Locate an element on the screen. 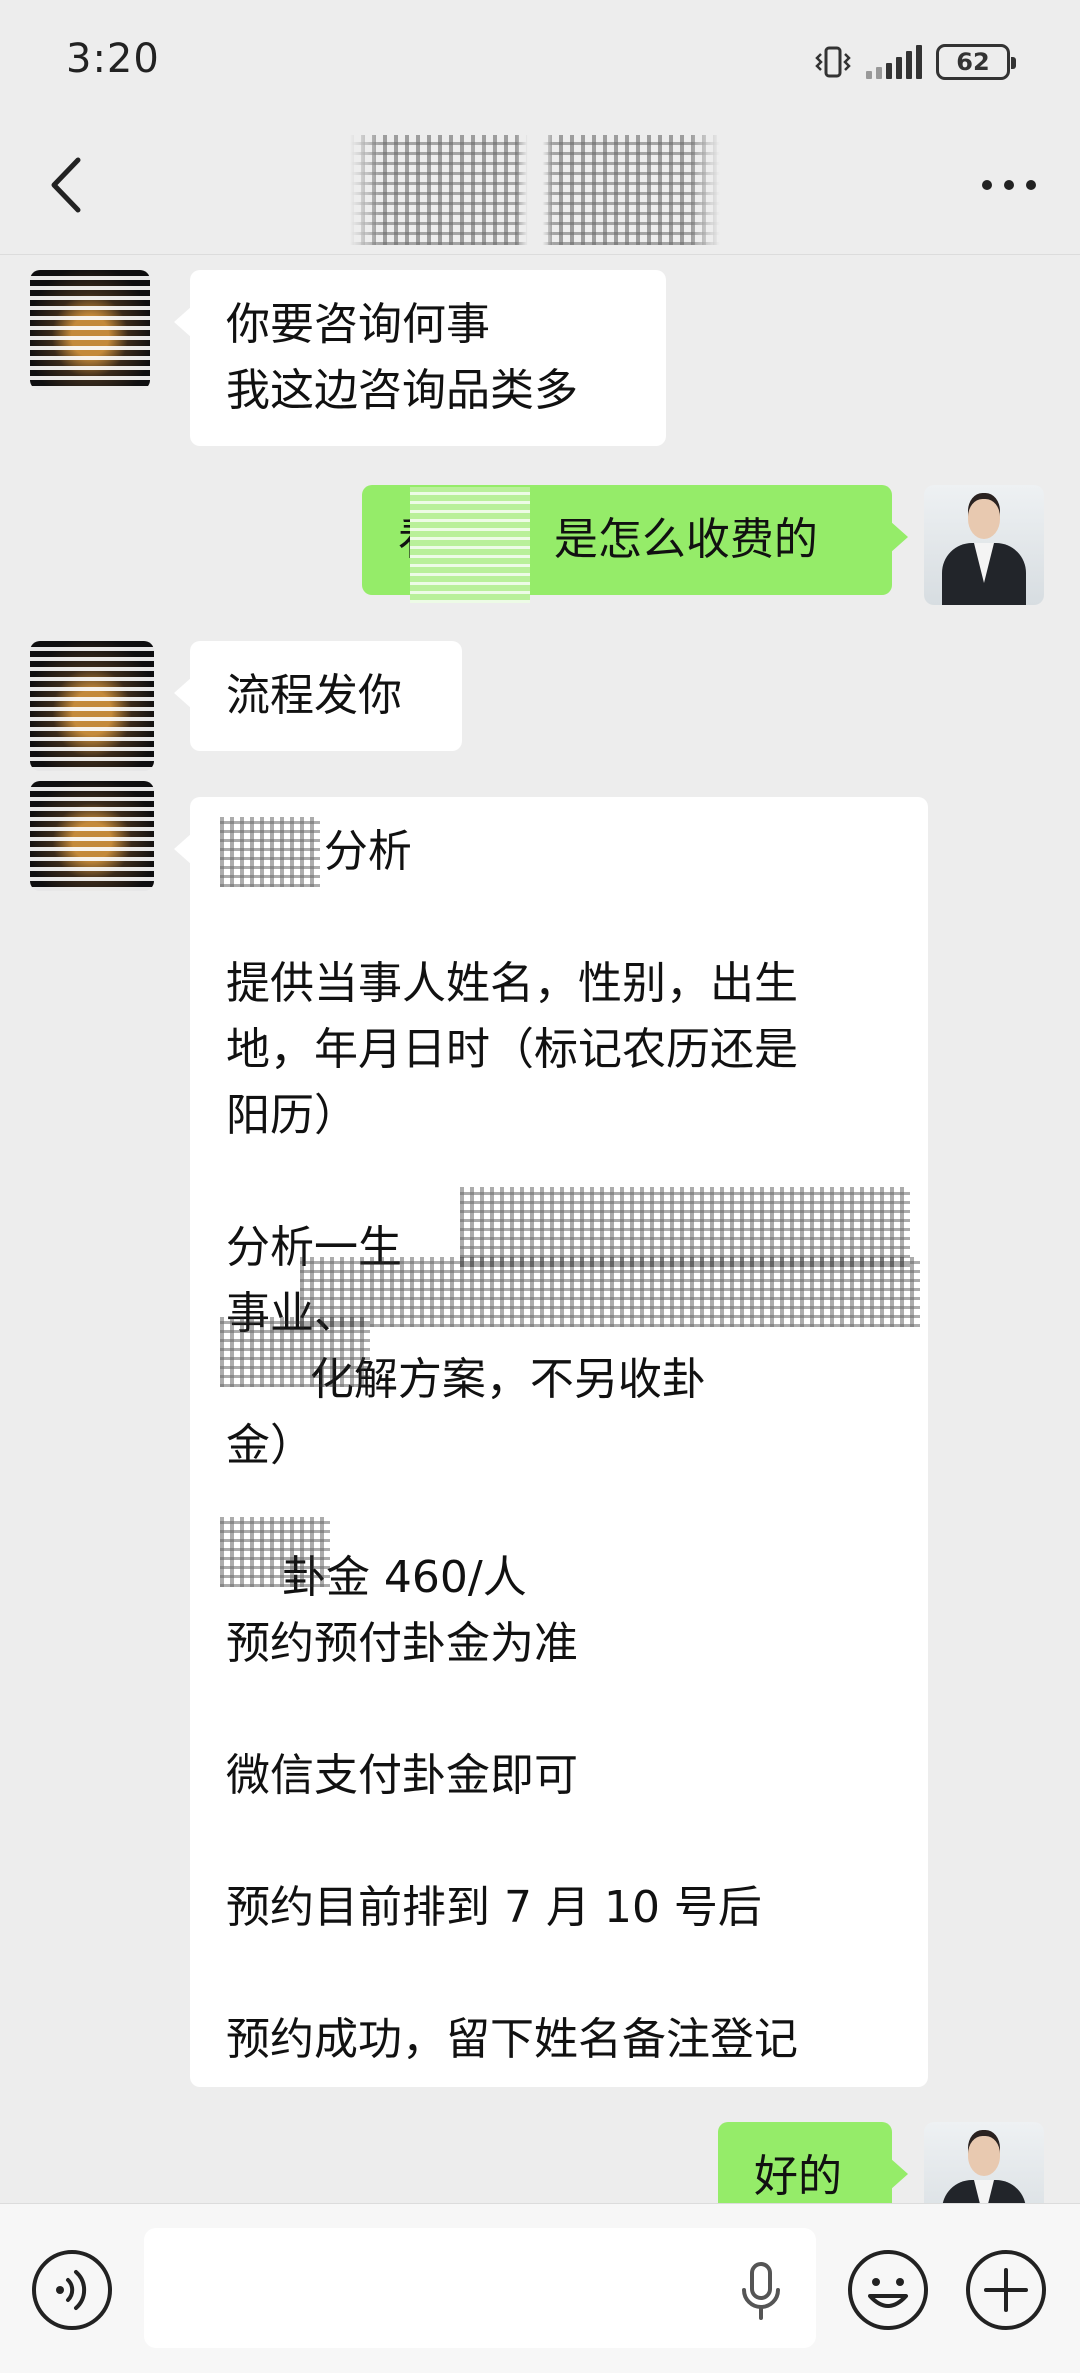 Image resolution: width=1080 pixels, height=2373 pixels. more-functions-button is located at coordinates (1006, 2290).